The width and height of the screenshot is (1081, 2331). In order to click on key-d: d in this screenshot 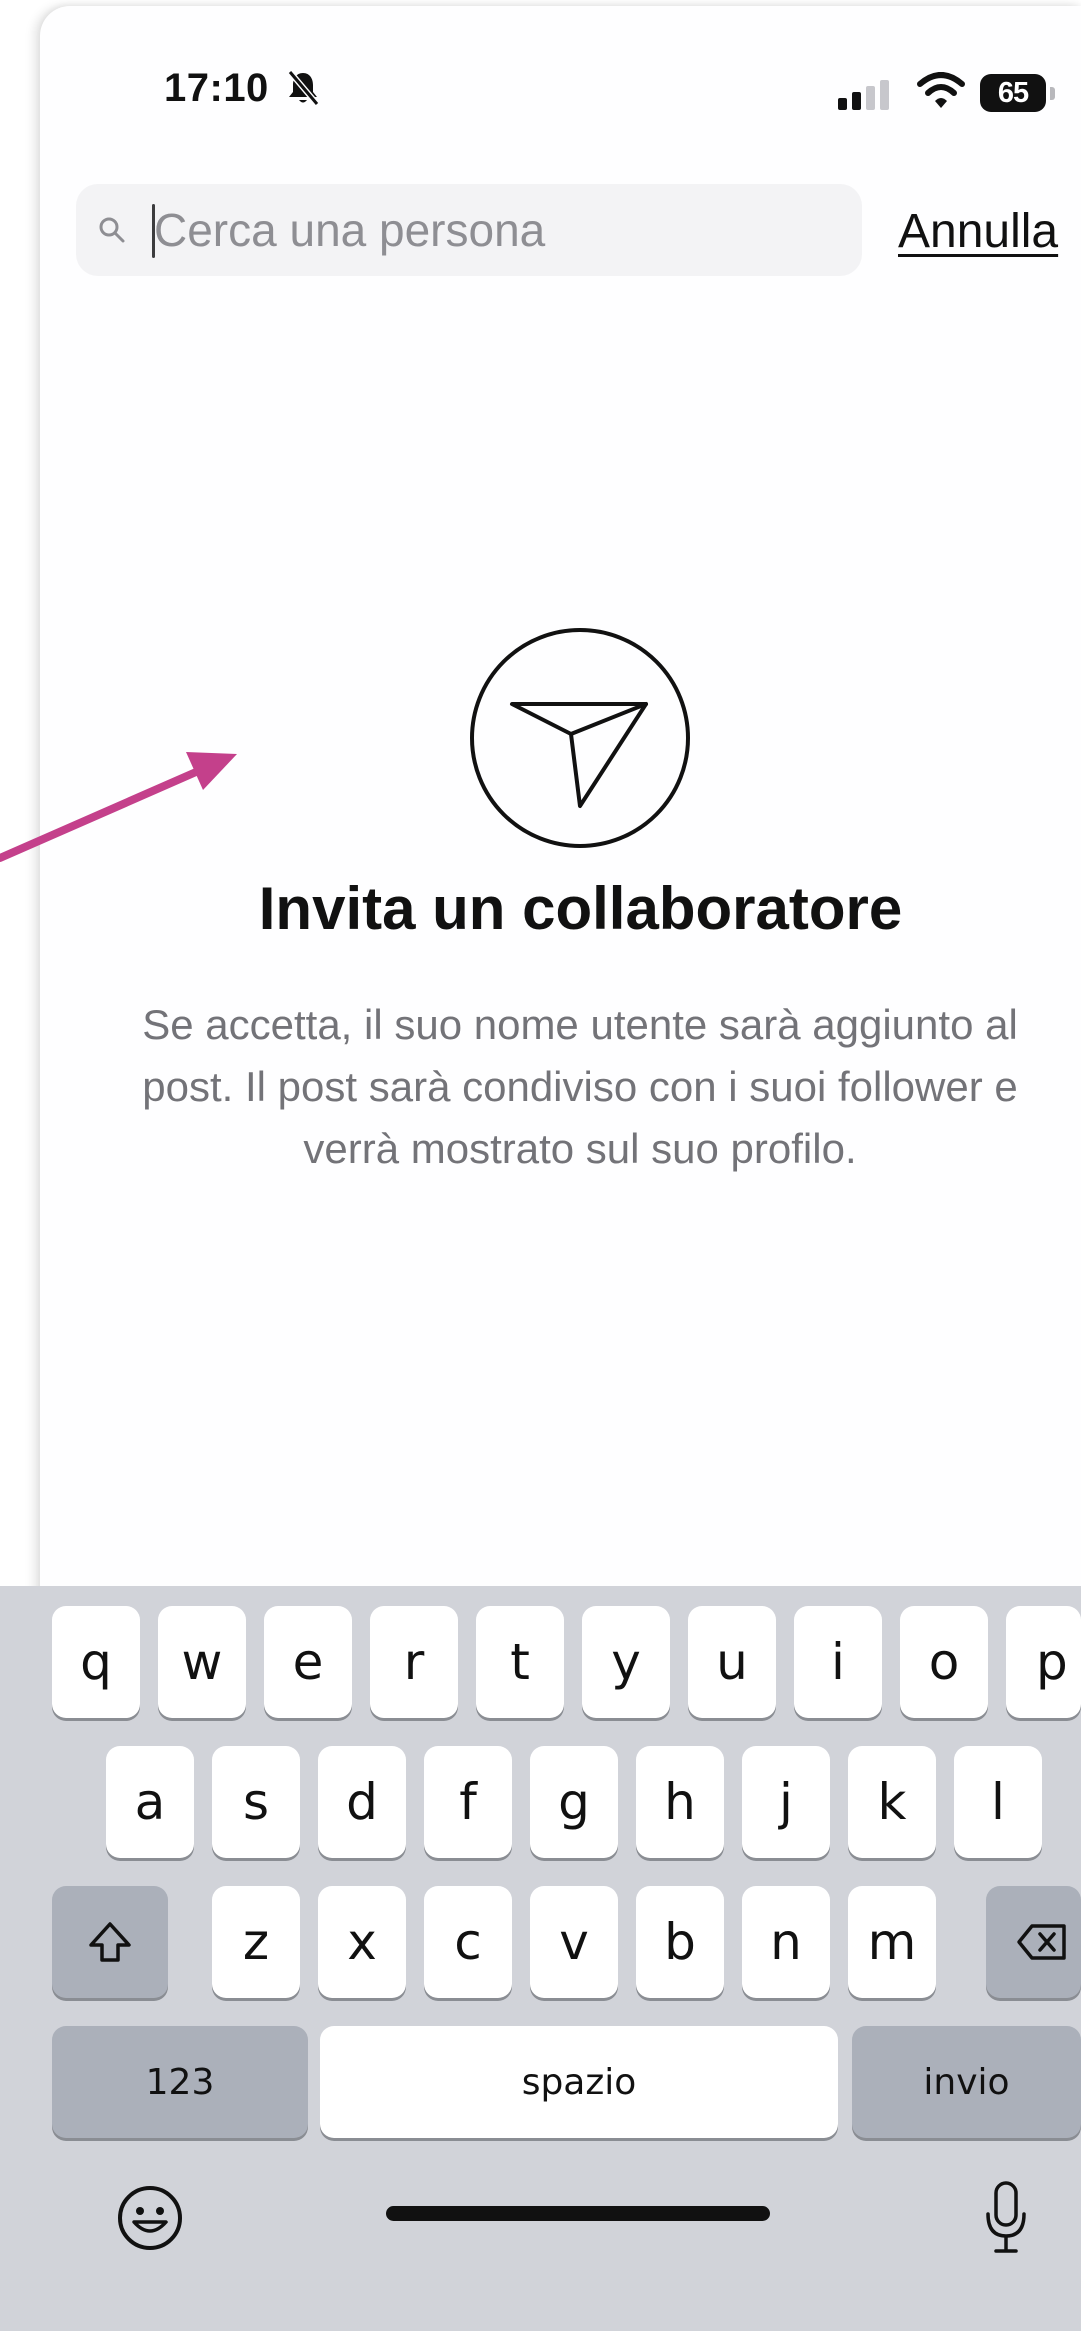, I will do `click(362, 1802)`.